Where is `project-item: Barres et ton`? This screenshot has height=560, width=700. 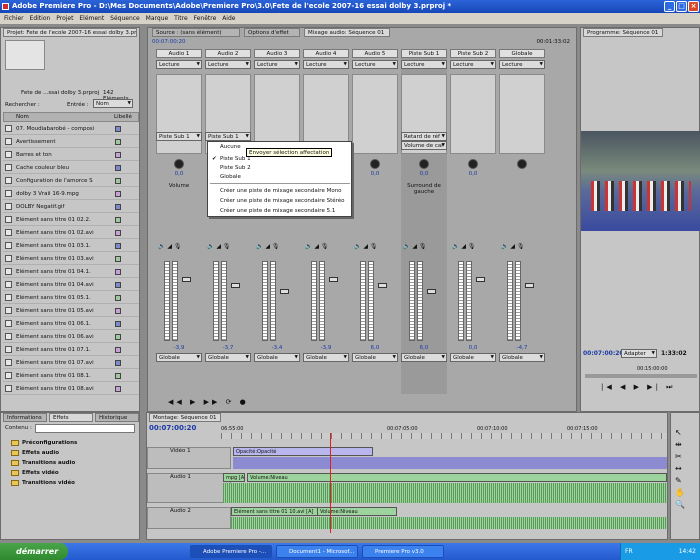 project-item: Barres et ton is located at coordinates (71, 155).